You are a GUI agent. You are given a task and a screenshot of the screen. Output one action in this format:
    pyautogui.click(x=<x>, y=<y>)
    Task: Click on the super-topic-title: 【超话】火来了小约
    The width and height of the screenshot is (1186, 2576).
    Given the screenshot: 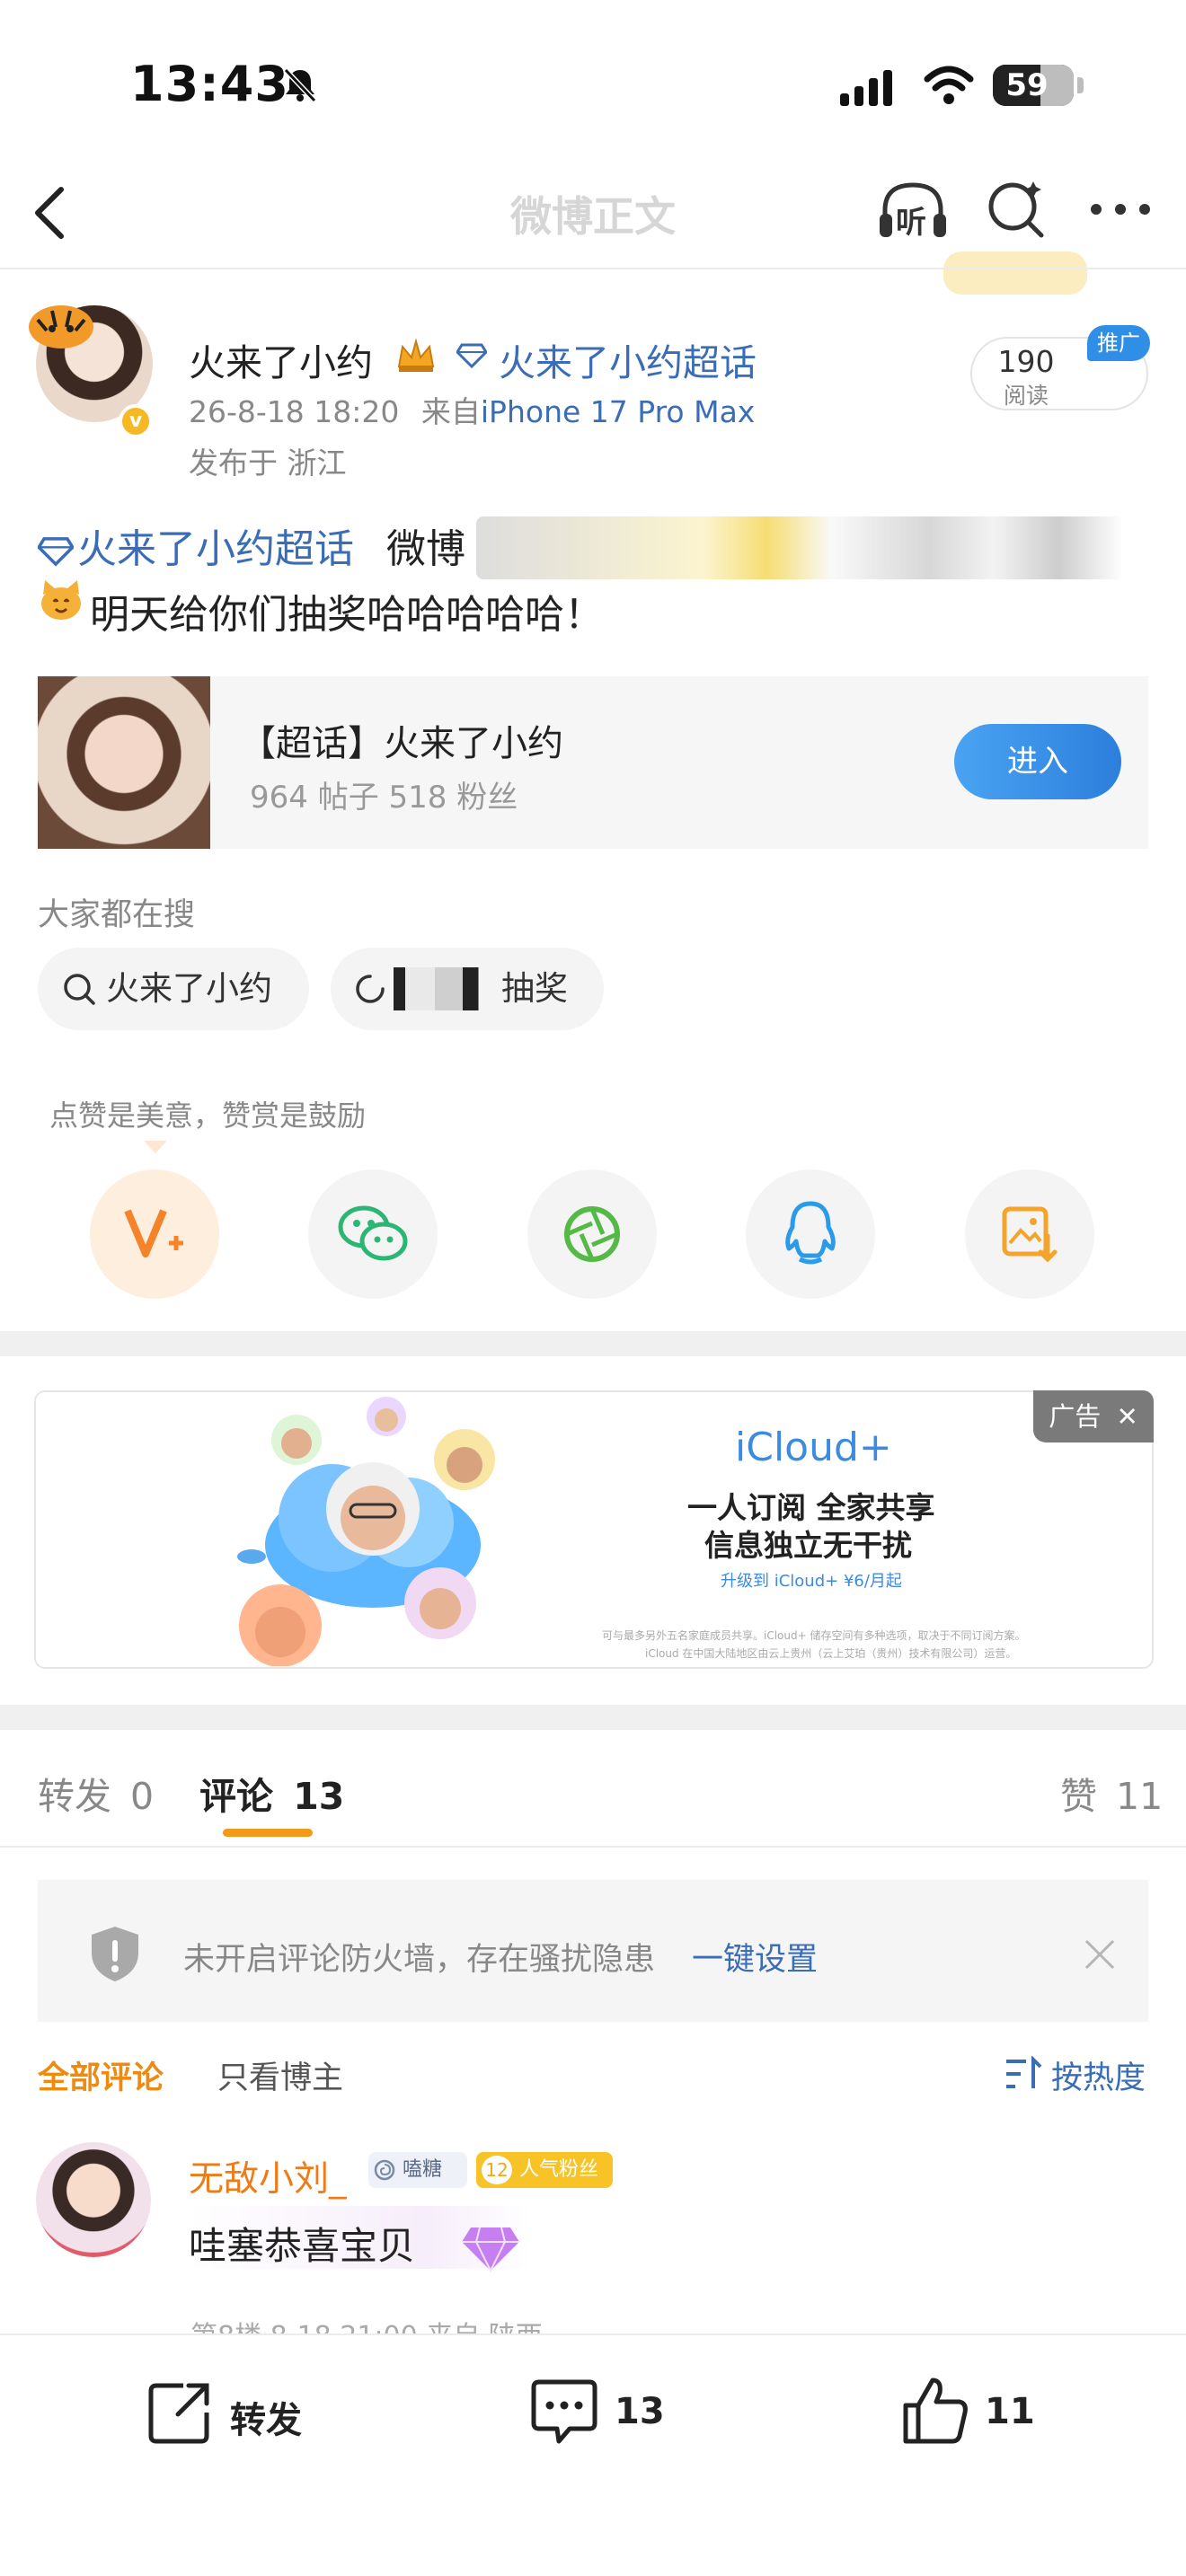 What is the action you would take?
    pyautogui.click(x=401, y=743)
    